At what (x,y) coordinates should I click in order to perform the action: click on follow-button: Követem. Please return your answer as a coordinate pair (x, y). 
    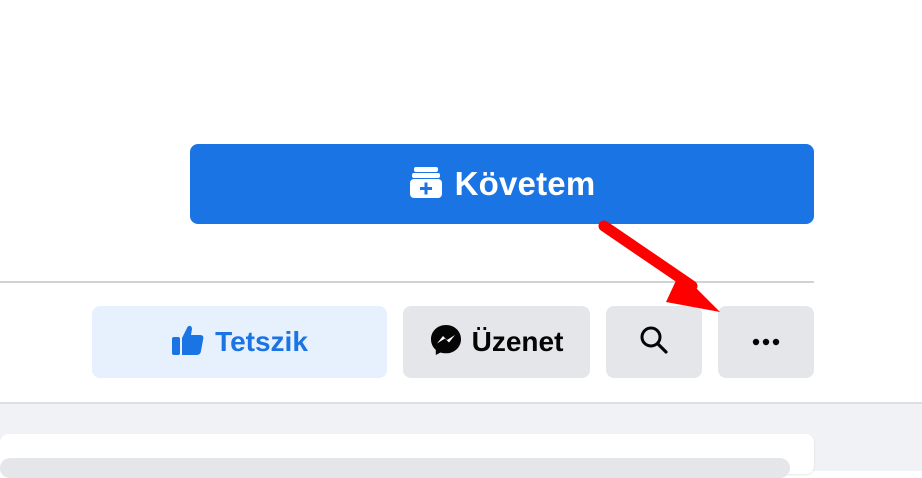
    Looking at the image, I should click on (502, 184).